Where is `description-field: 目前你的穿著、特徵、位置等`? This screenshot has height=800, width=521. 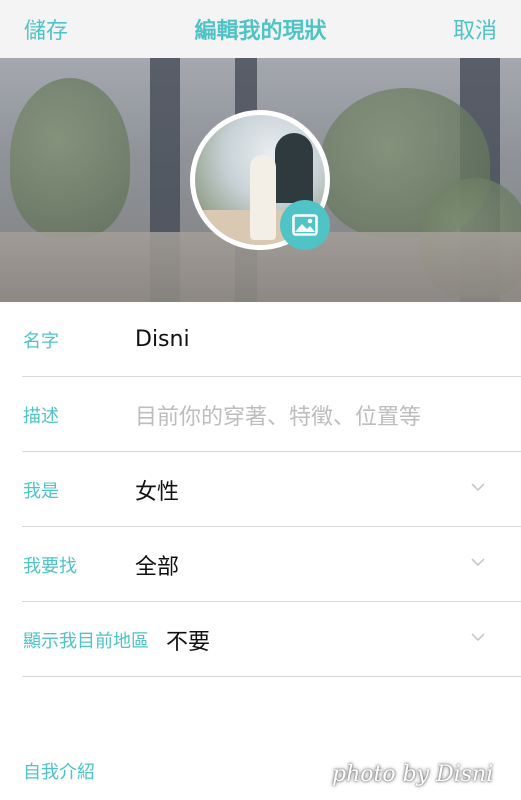 description-field: 目前你的穿著、特徵、位置等 is located at coordinates (278, 415).